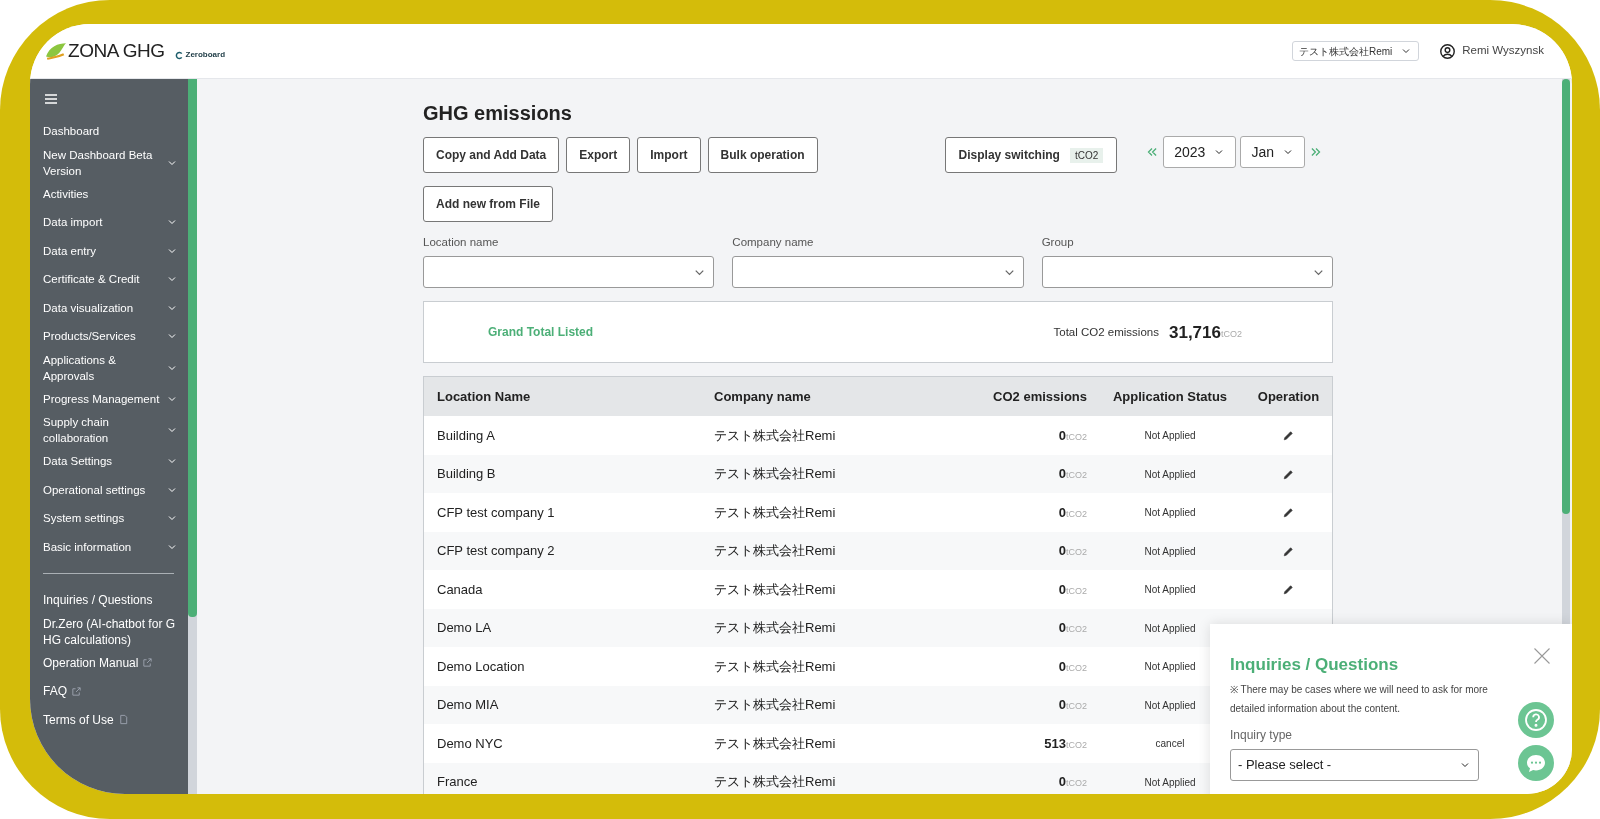 Image resolution: width=1600 pixels, height=819 pixels. Describe the element at coordinates (1262, 735) in the screenshot. I see `field-label: Inquiry type` at that location.